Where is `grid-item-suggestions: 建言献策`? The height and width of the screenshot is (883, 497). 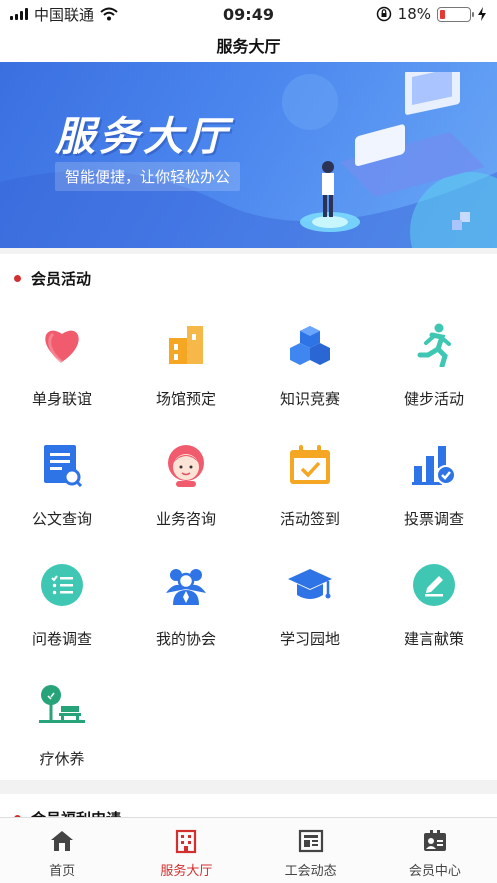
grid-item-suggestions: 建言献策 is located at coordinates (434, 609).